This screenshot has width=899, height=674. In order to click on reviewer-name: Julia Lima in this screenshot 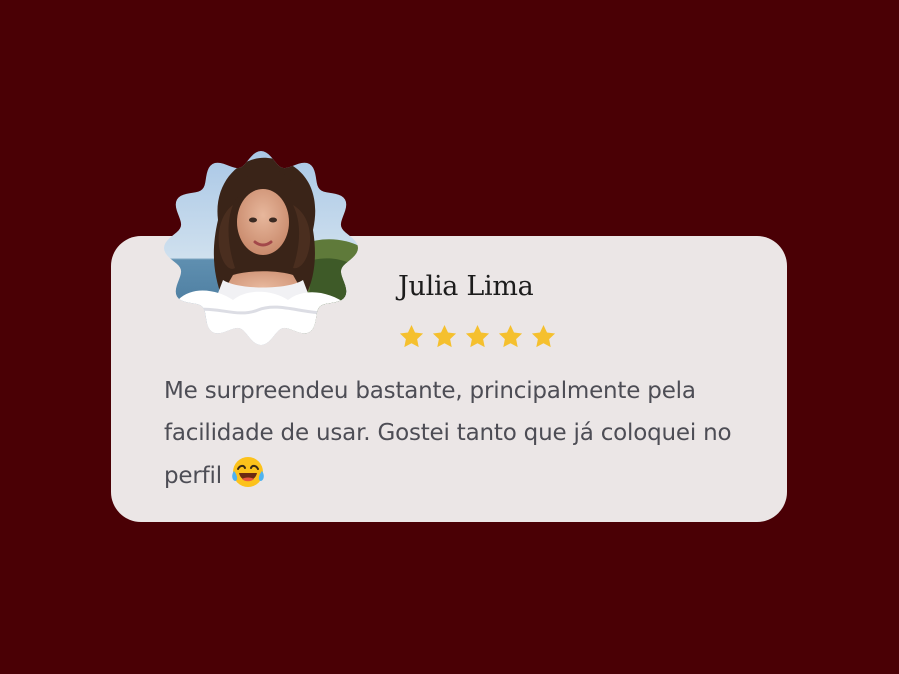, I will do `click(466, 286)`.